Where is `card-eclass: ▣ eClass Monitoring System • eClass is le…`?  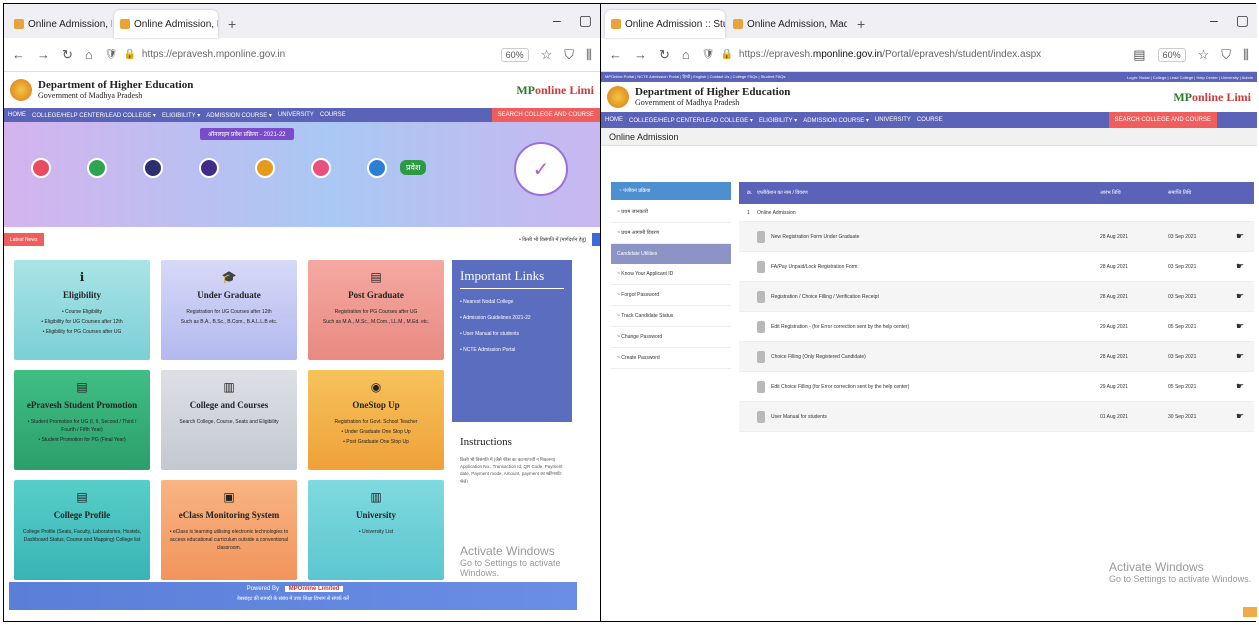
card-eclass: ▣ eClass Monitoring System • eClass is le… is located at coordinates (229, 530).